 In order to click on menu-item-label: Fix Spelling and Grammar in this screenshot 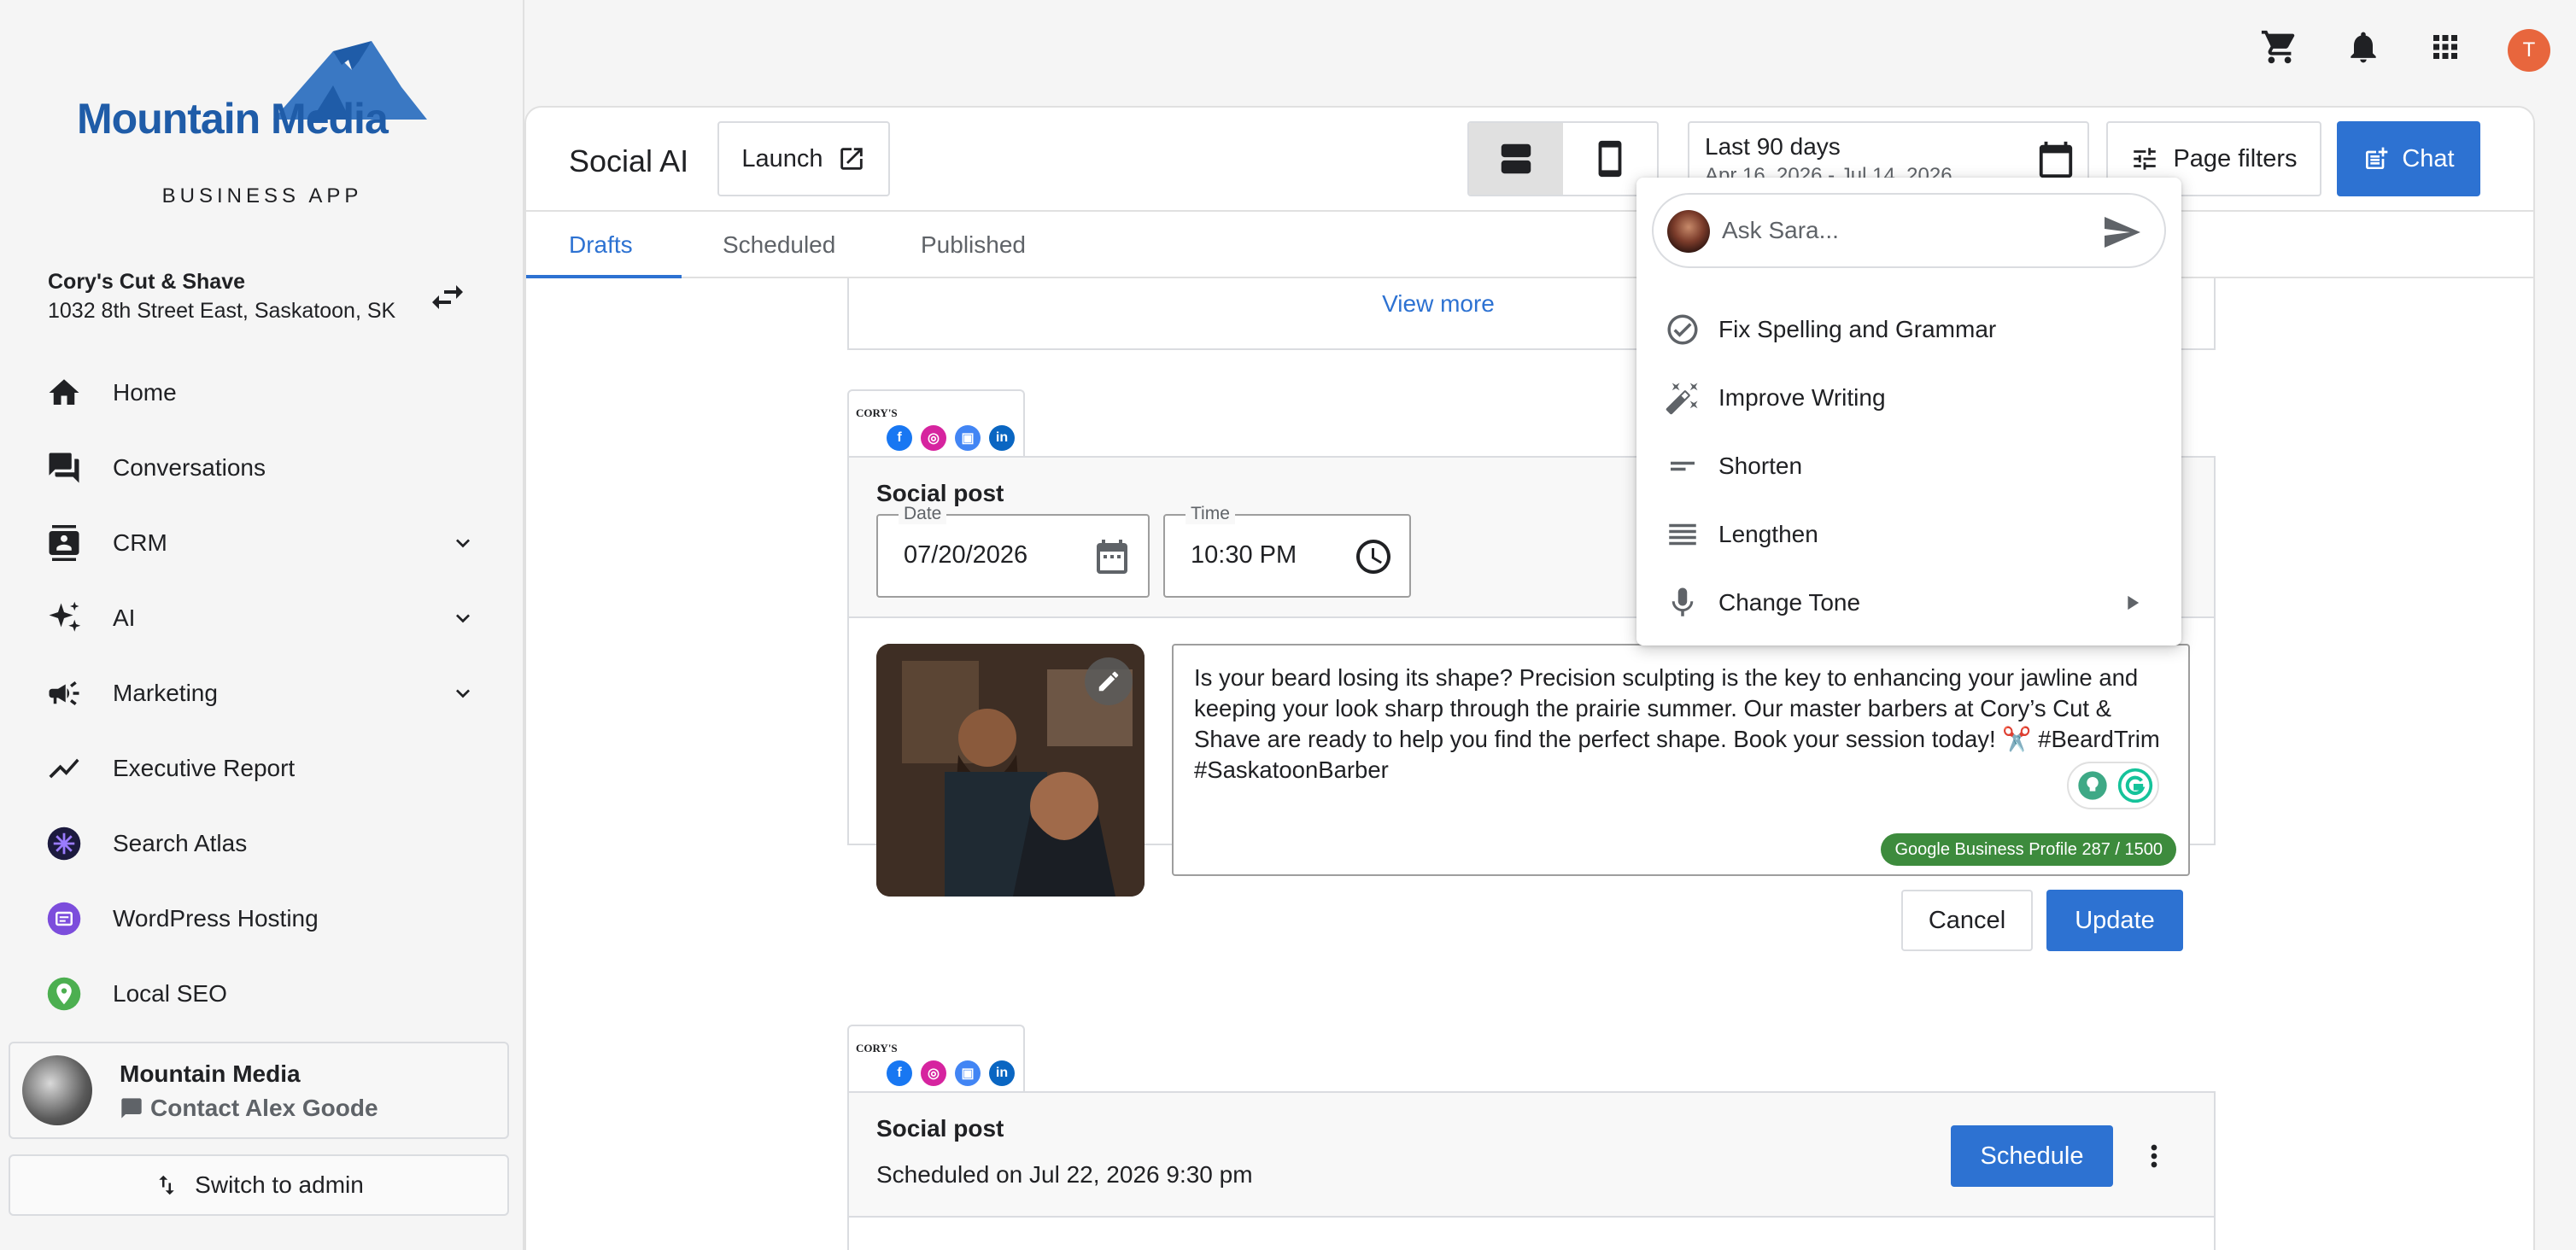, I will do `click(1857, 329)`.